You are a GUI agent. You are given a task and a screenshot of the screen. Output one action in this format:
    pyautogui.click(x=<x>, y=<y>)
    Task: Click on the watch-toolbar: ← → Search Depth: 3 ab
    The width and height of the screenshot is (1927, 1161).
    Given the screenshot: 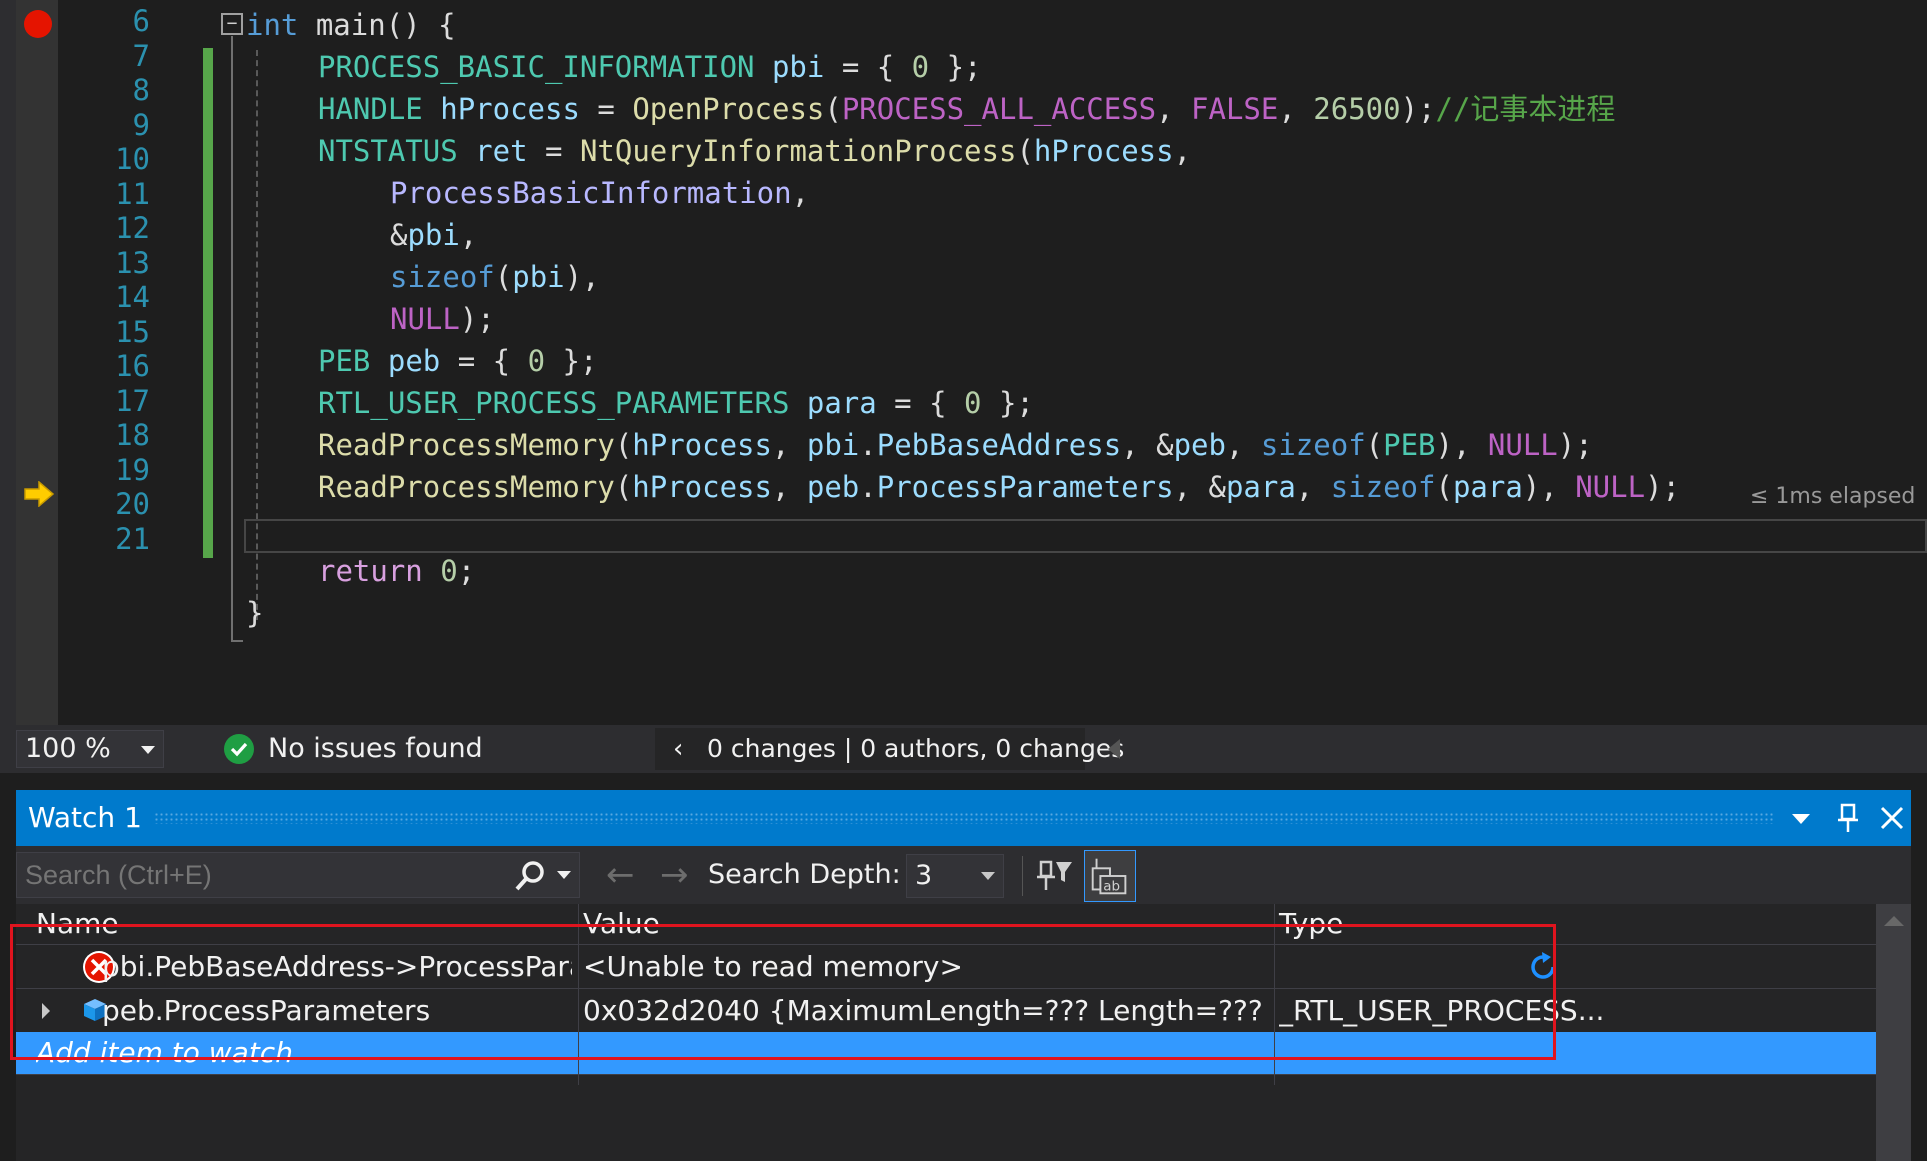 What is the action you would take?
    pyautogui.click(x=963, y=875)
    